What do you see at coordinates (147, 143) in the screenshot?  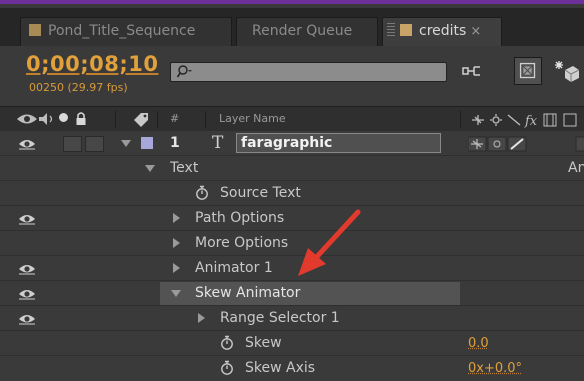 I see `label-color-swatch` at bounding box center [147, 143].